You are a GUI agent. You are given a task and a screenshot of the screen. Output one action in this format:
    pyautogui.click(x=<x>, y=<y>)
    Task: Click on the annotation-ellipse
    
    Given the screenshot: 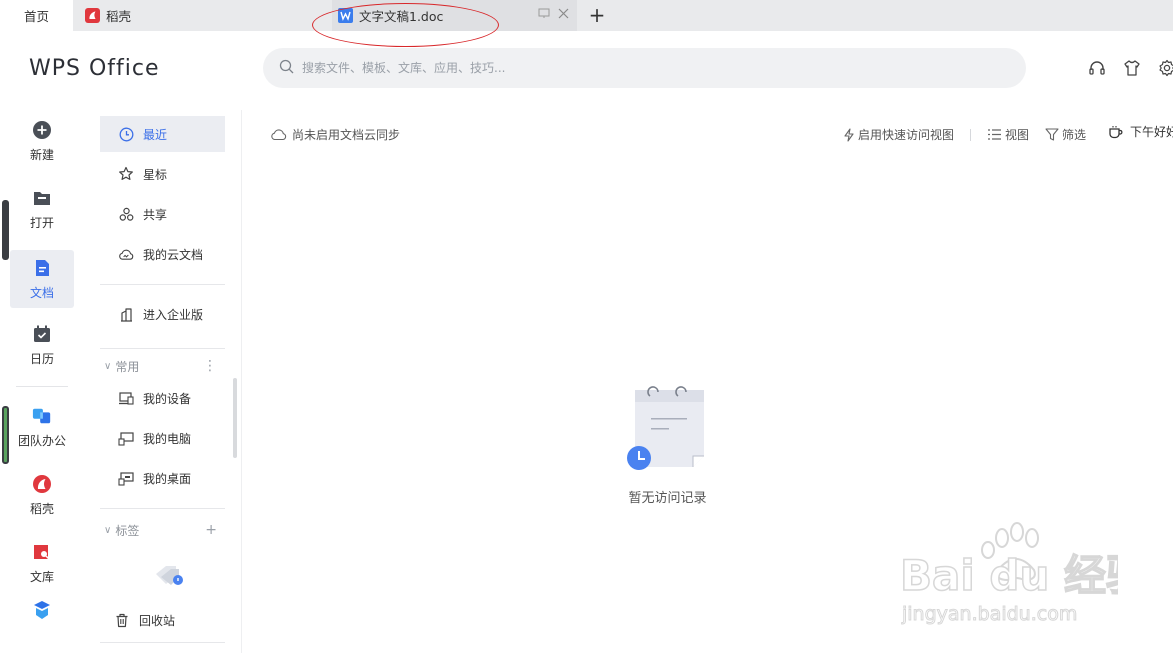 What is the action you would take?
    pyautogui.click(x=405, y=25)
    